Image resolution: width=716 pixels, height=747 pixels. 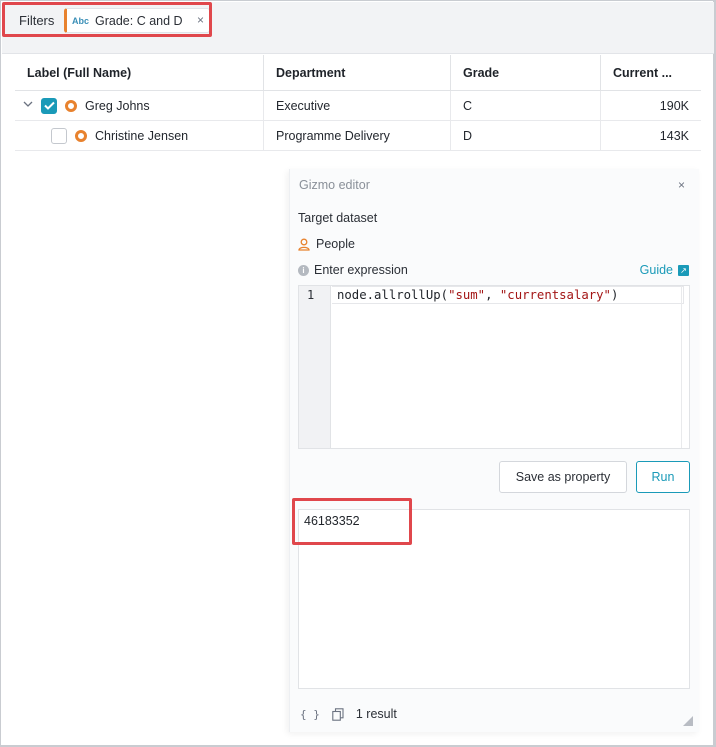 What do you see at coordinates (29, 106) in the screenshot?
I see `chevron-down-icon` at bounding box center [29, 106].